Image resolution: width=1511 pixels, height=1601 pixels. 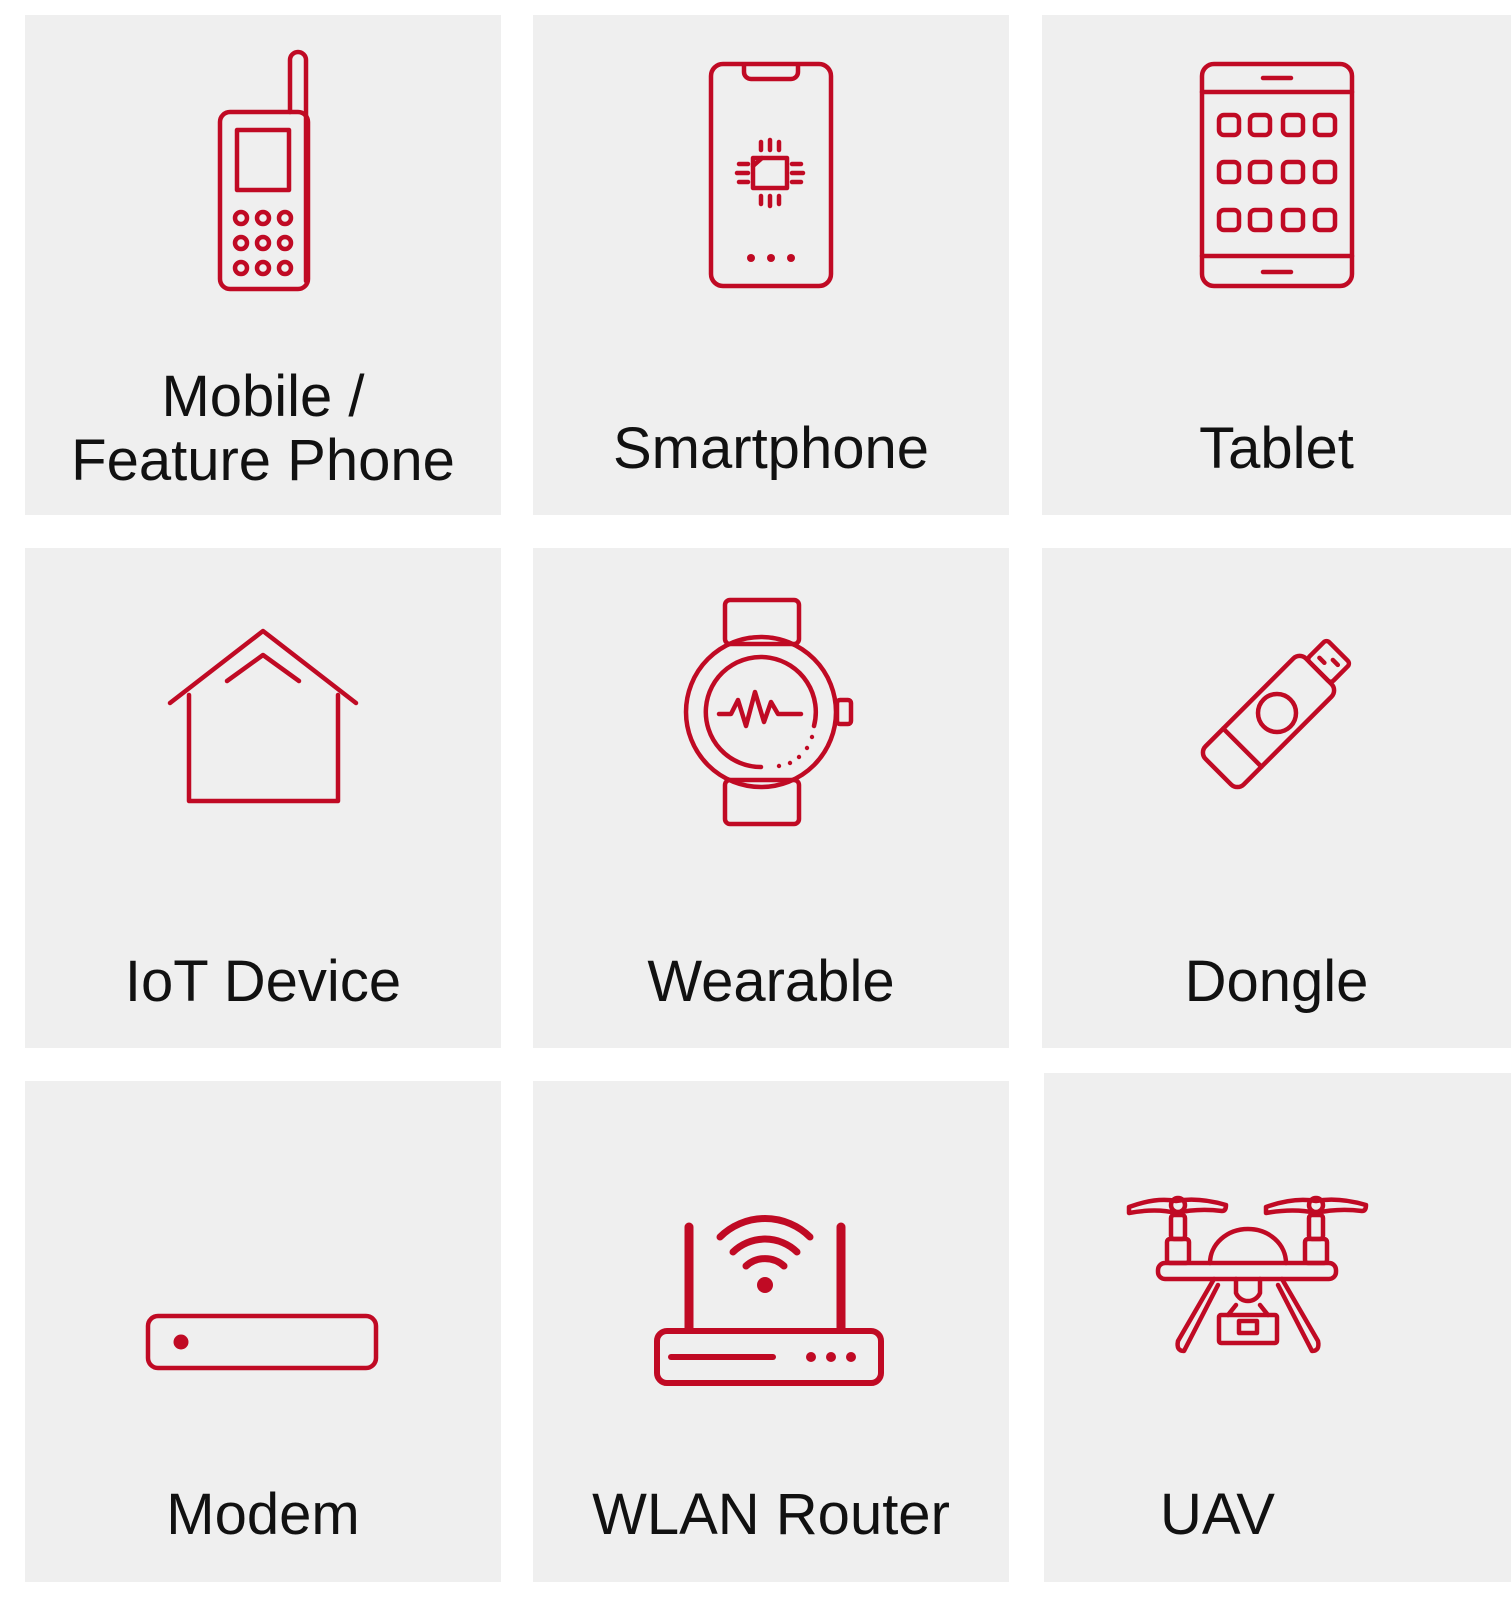 I want to click on device-tile-uav: UAV, so click(x=1277, y=1327).